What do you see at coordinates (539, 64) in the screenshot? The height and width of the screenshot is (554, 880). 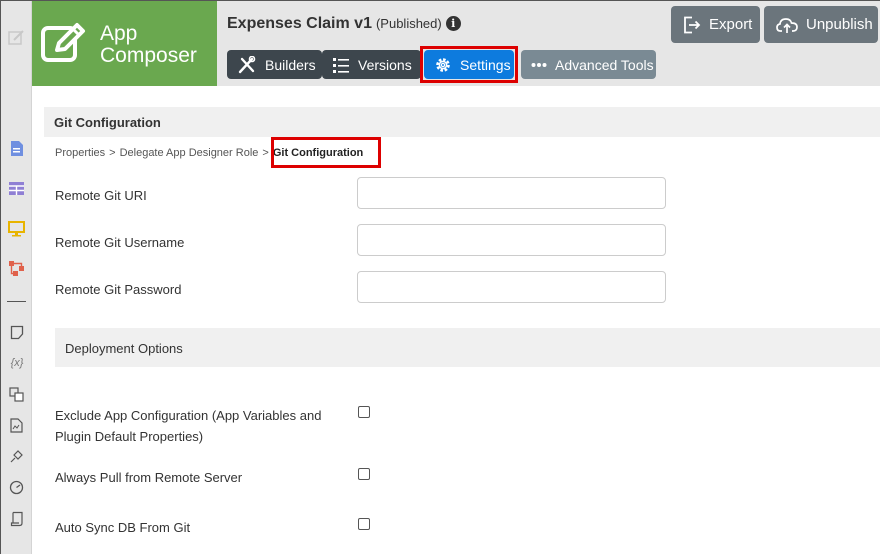 I see `ellipsis-icon` at bounding box center [539, 64].